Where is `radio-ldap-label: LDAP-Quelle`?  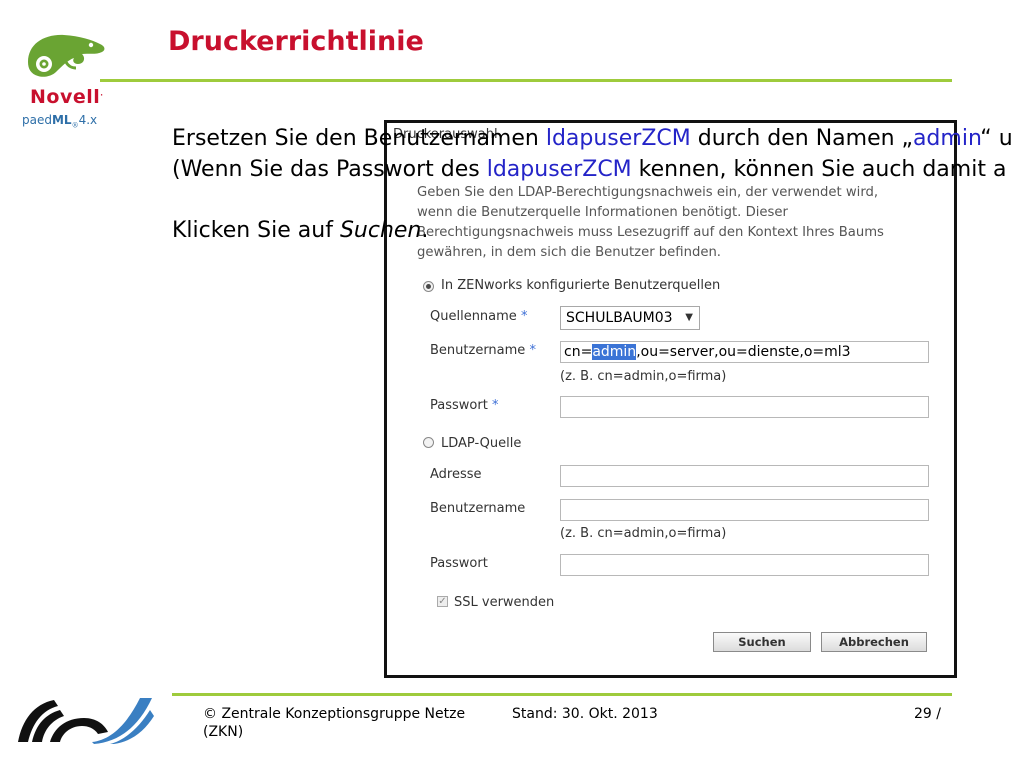
radio-ldap-label: LDAP-Quelle is located at coordinates (481, 443).